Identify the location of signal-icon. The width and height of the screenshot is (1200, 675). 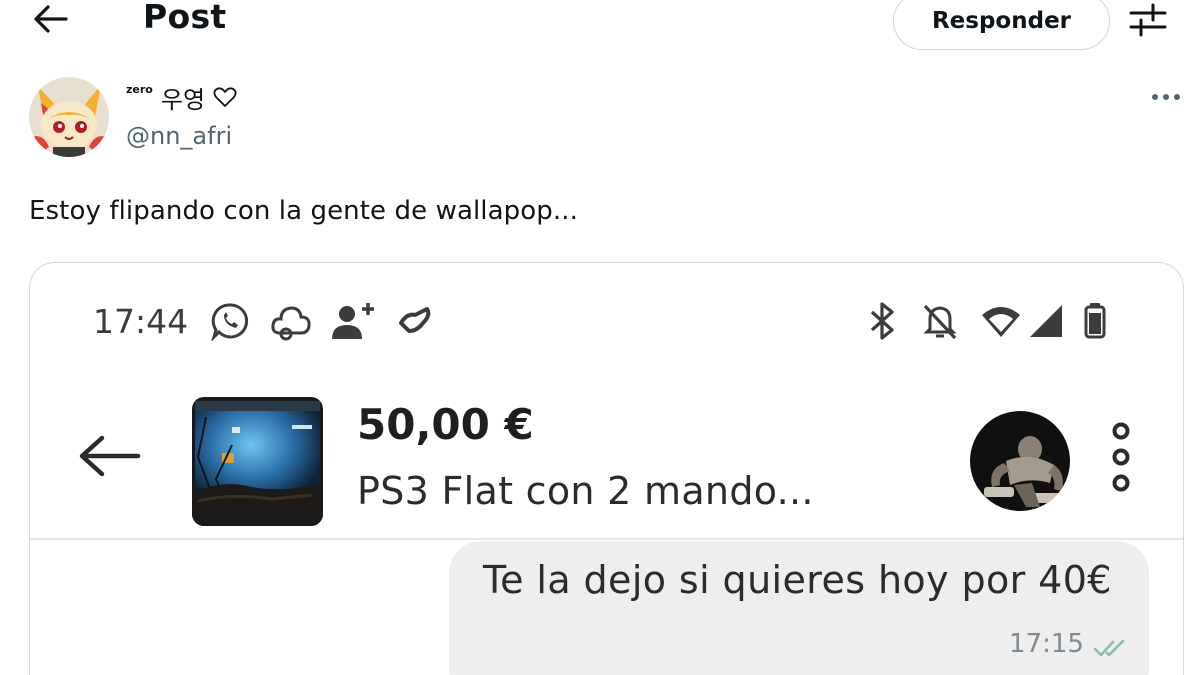
(1046, 321).